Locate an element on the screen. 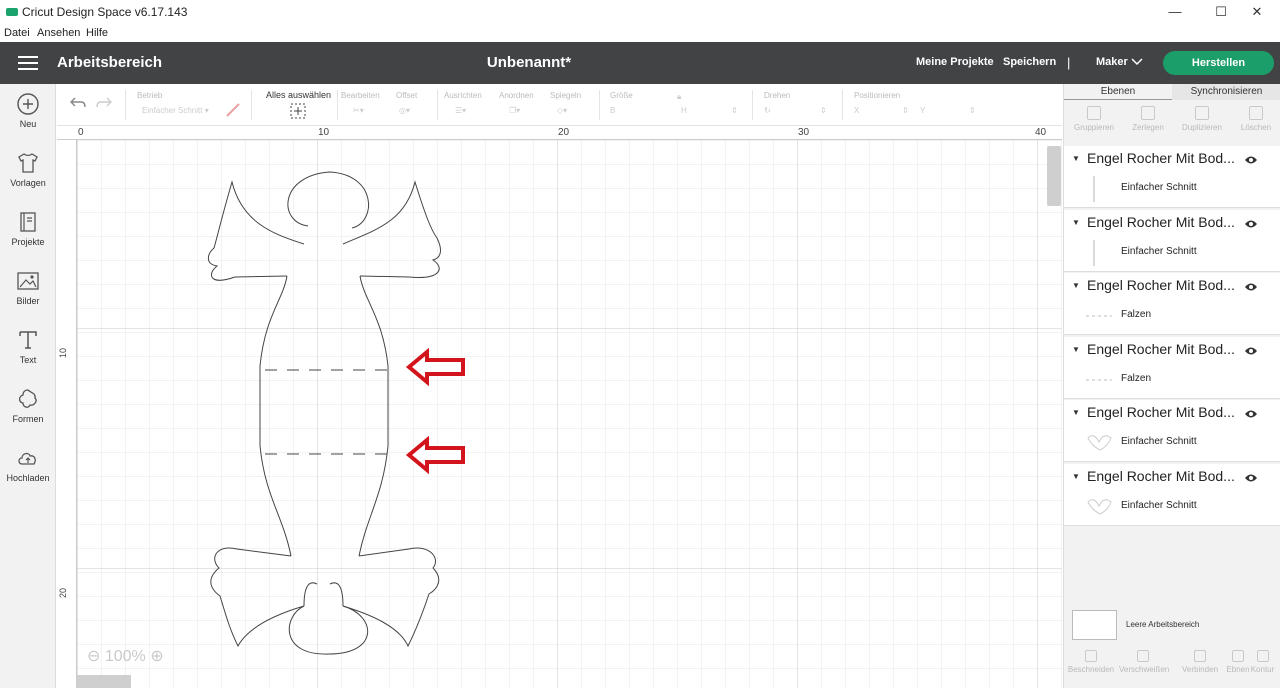 The width and height of the screenshot is (1280, 688). x-label: X is located at coordinates (857, 110).